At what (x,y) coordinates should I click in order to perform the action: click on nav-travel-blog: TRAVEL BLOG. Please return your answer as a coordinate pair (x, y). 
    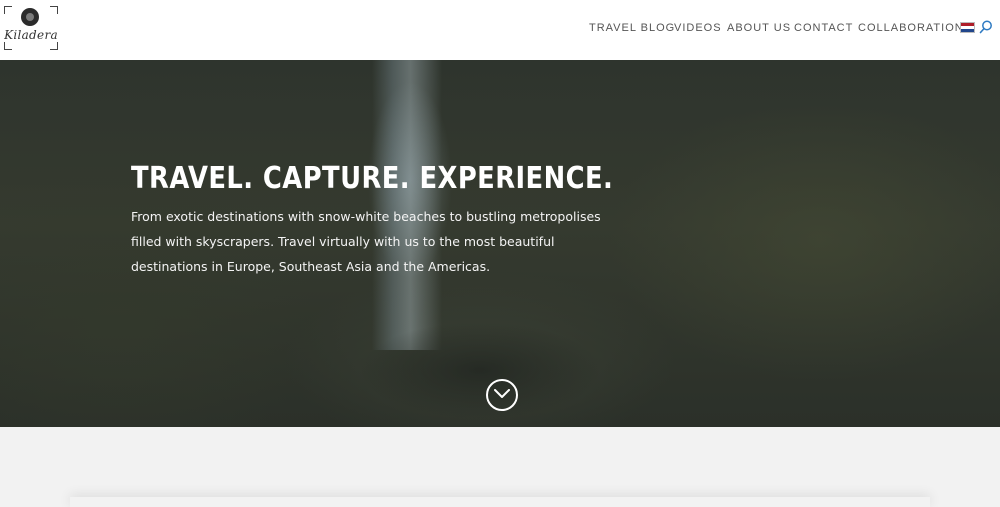
    Looking at the image, I should click on (632, 28).